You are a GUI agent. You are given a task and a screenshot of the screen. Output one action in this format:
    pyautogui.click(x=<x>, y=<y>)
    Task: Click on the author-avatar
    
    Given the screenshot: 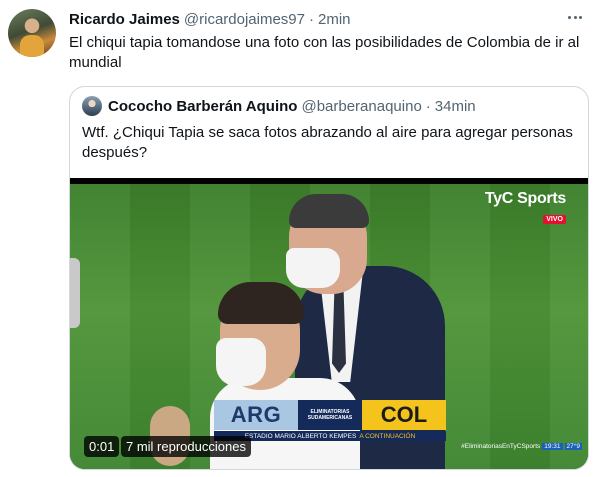 What is the action you would take?
    pyautogui.click(x=32, y=33)
    